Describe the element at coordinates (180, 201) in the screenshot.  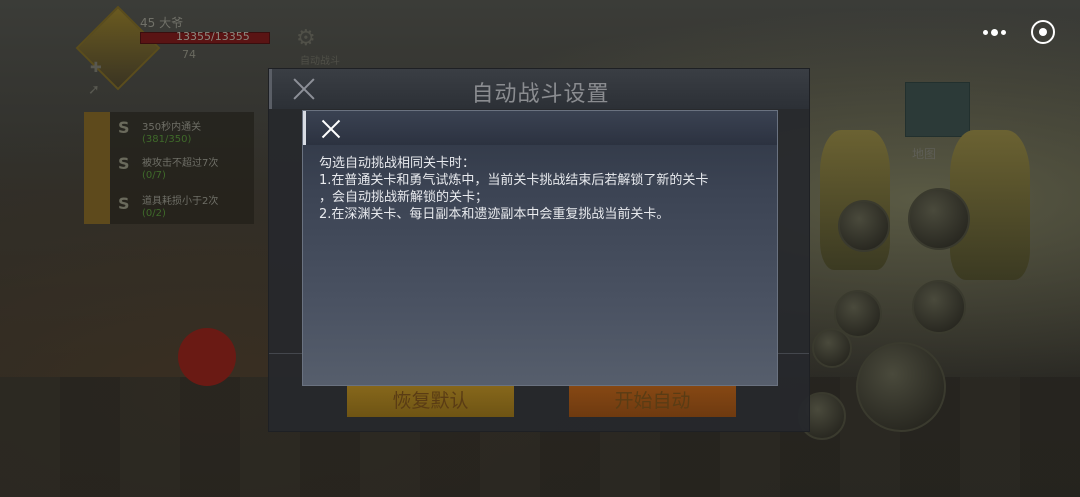
I see `quest-name: 道具耗损小于2次` at that location.